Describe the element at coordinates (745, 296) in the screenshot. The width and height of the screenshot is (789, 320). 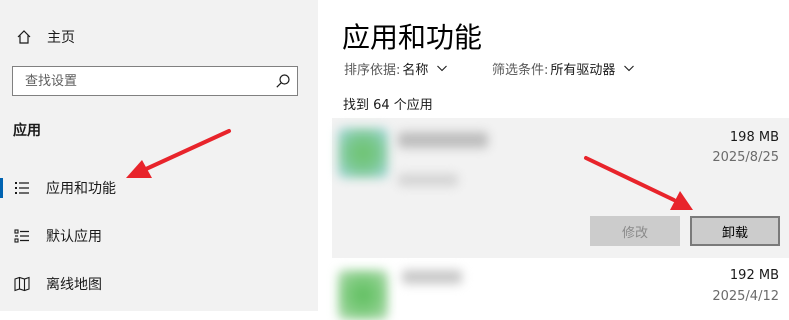
I see `app-install-date: 2025/4/12` at that location.